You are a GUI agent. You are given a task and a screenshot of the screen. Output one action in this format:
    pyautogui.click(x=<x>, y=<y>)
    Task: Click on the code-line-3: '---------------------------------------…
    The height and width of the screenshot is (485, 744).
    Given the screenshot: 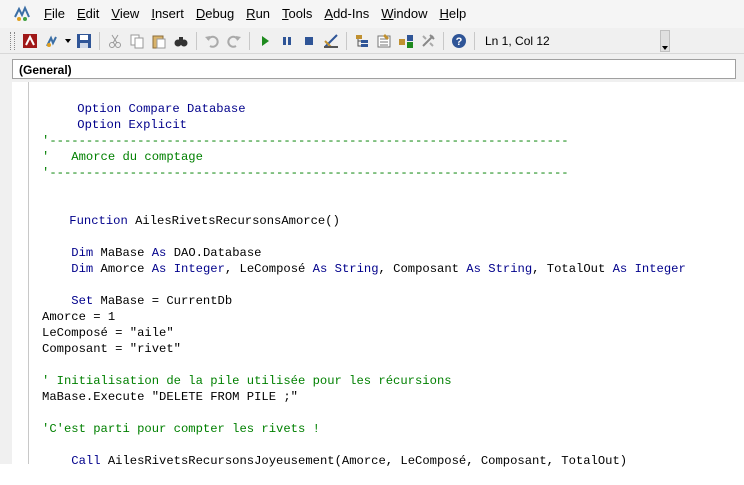 What is the action you would take?
    pyautogui.click(x=305, y=141)
    